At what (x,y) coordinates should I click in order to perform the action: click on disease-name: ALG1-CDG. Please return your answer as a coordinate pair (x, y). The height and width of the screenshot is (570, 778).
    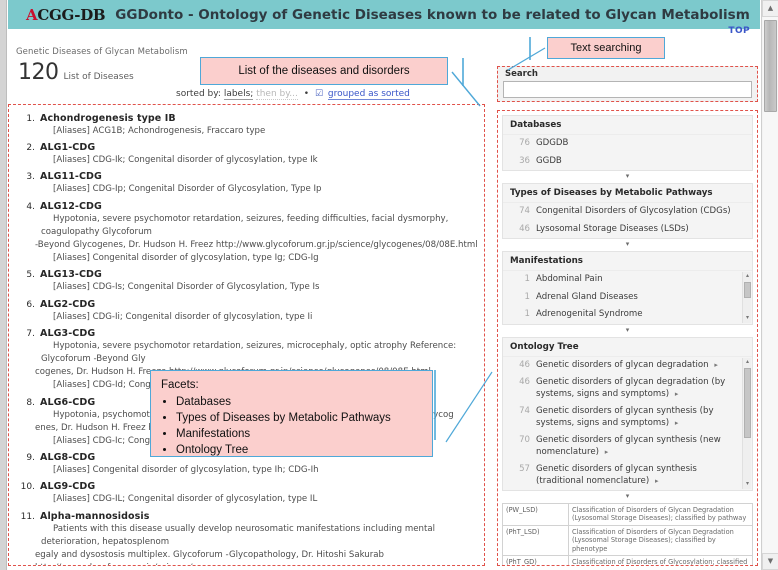
    Looking at the image, I should click on (67, 147).